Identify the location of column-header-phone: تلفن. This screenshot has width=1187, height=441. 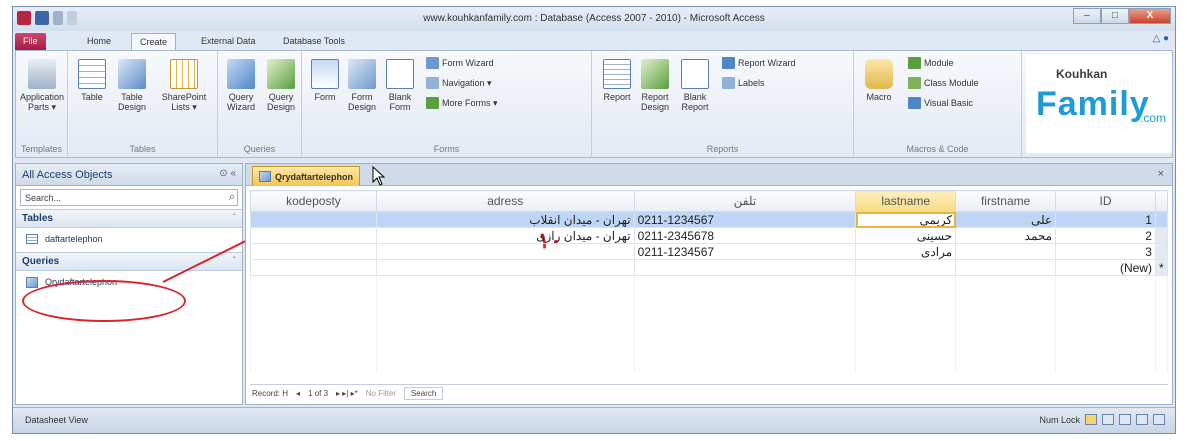
(745, 201).